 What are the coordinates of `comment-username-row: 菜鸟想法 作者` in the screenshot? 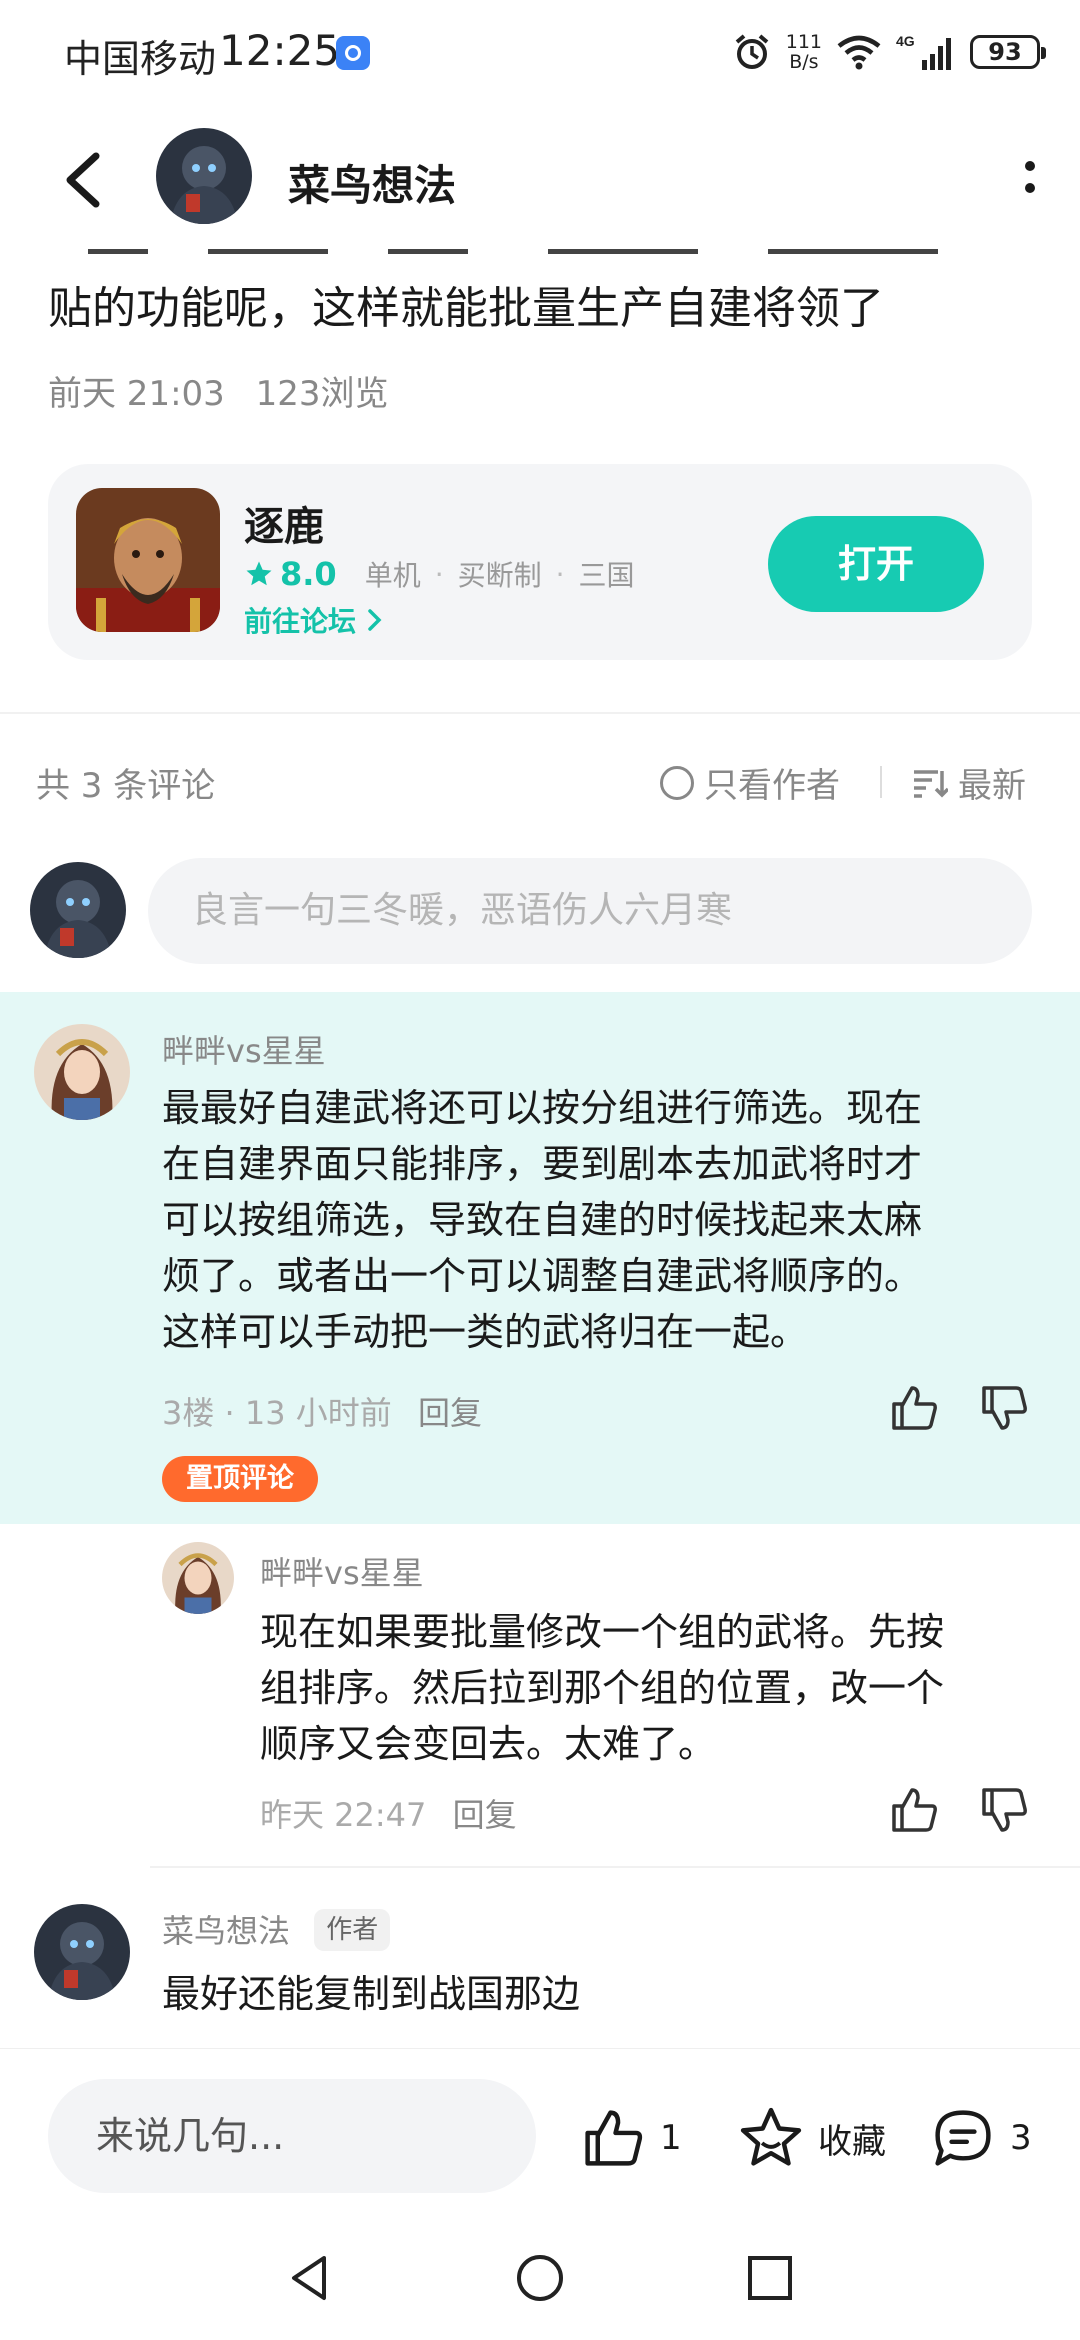 It's located at (276, 1929).